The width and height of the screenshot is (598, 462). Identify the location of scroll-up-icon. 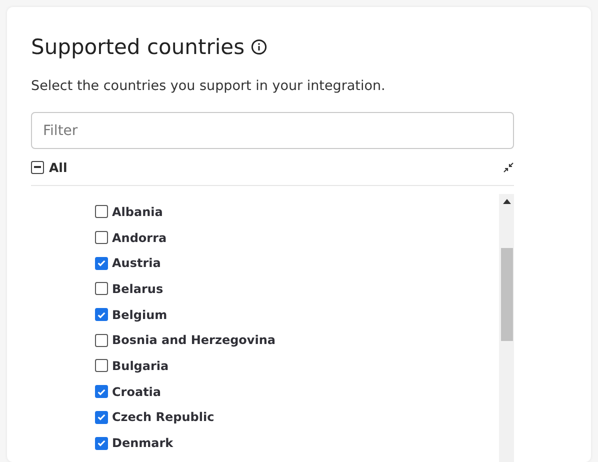
(506, 201).